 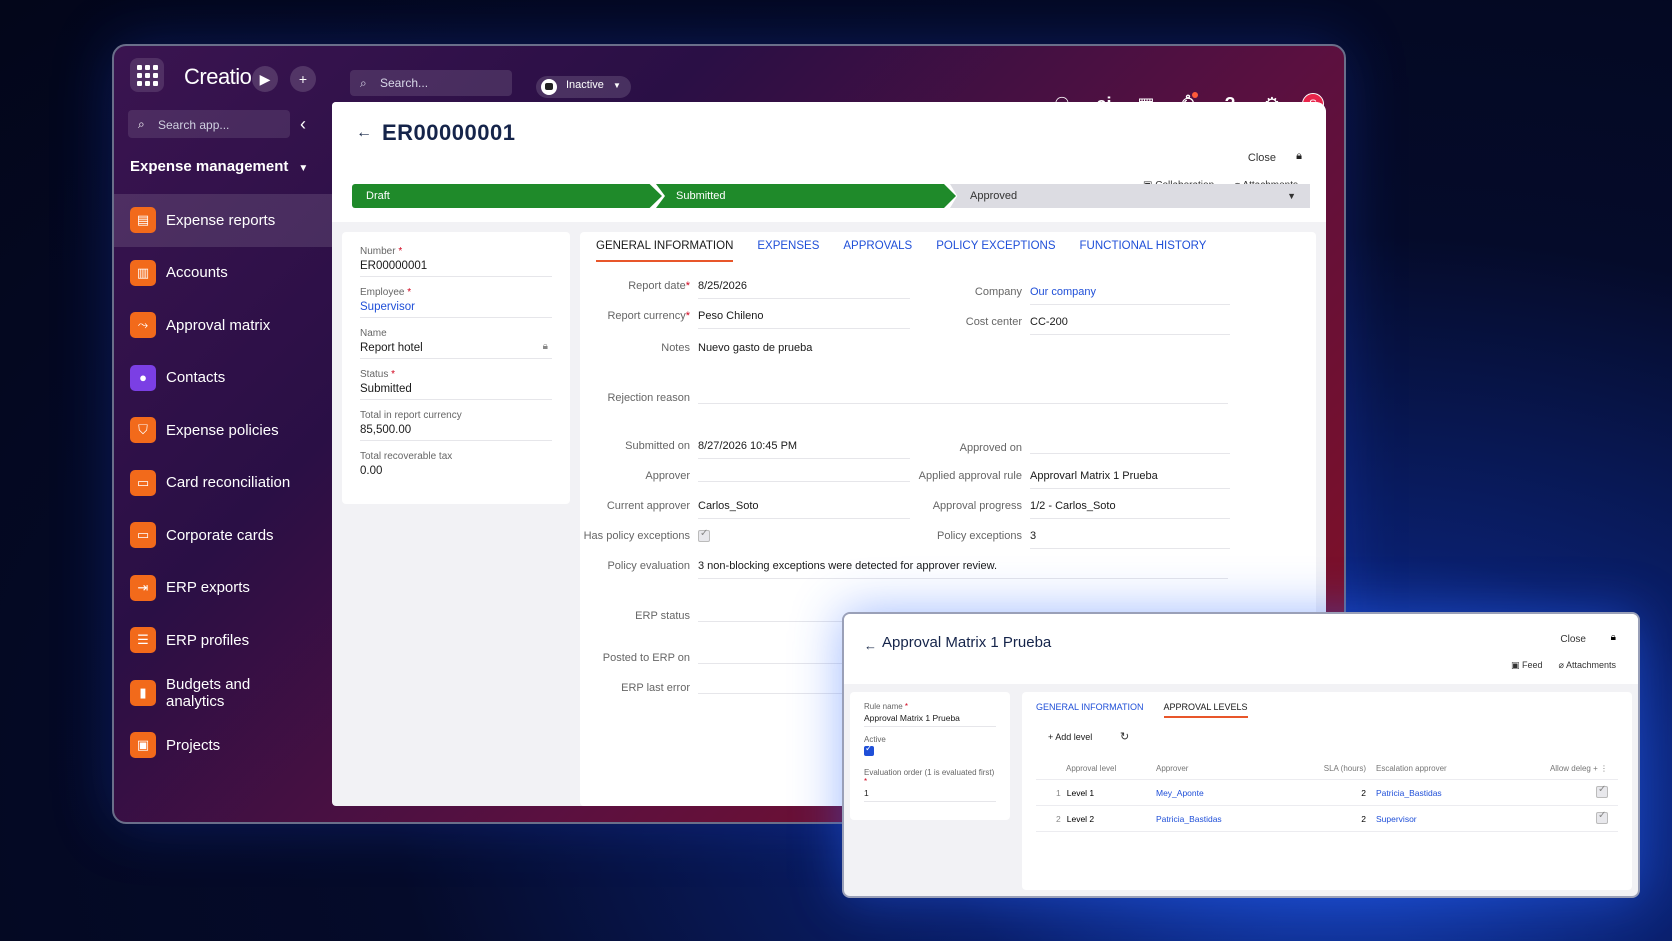 What do you see at coordinates (806, 196) in the screenshot?
I see `stage-submitted: Submitted` at bounding box center [806, 196].